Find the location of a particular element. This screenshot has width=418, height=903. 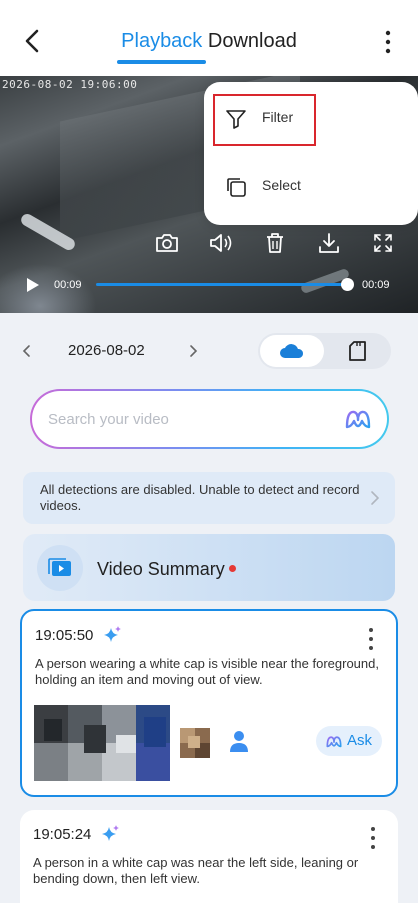

ai-search-box is located at coordinates (209, 419).